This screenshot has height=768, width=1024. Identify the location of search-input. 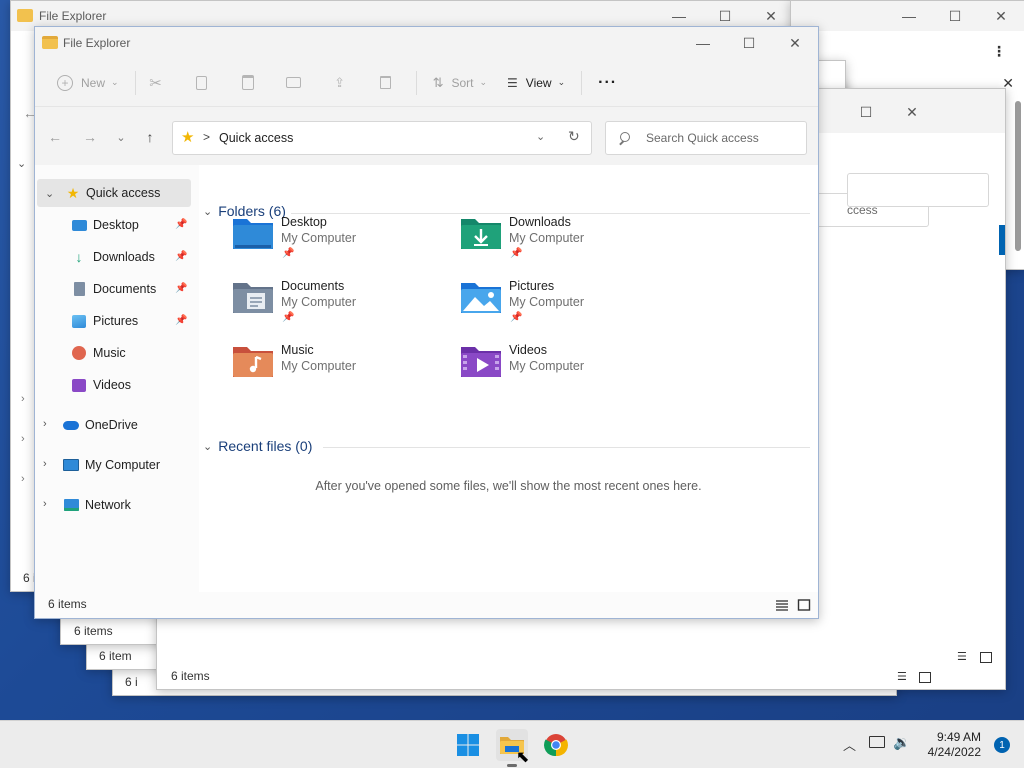
(918, 190).